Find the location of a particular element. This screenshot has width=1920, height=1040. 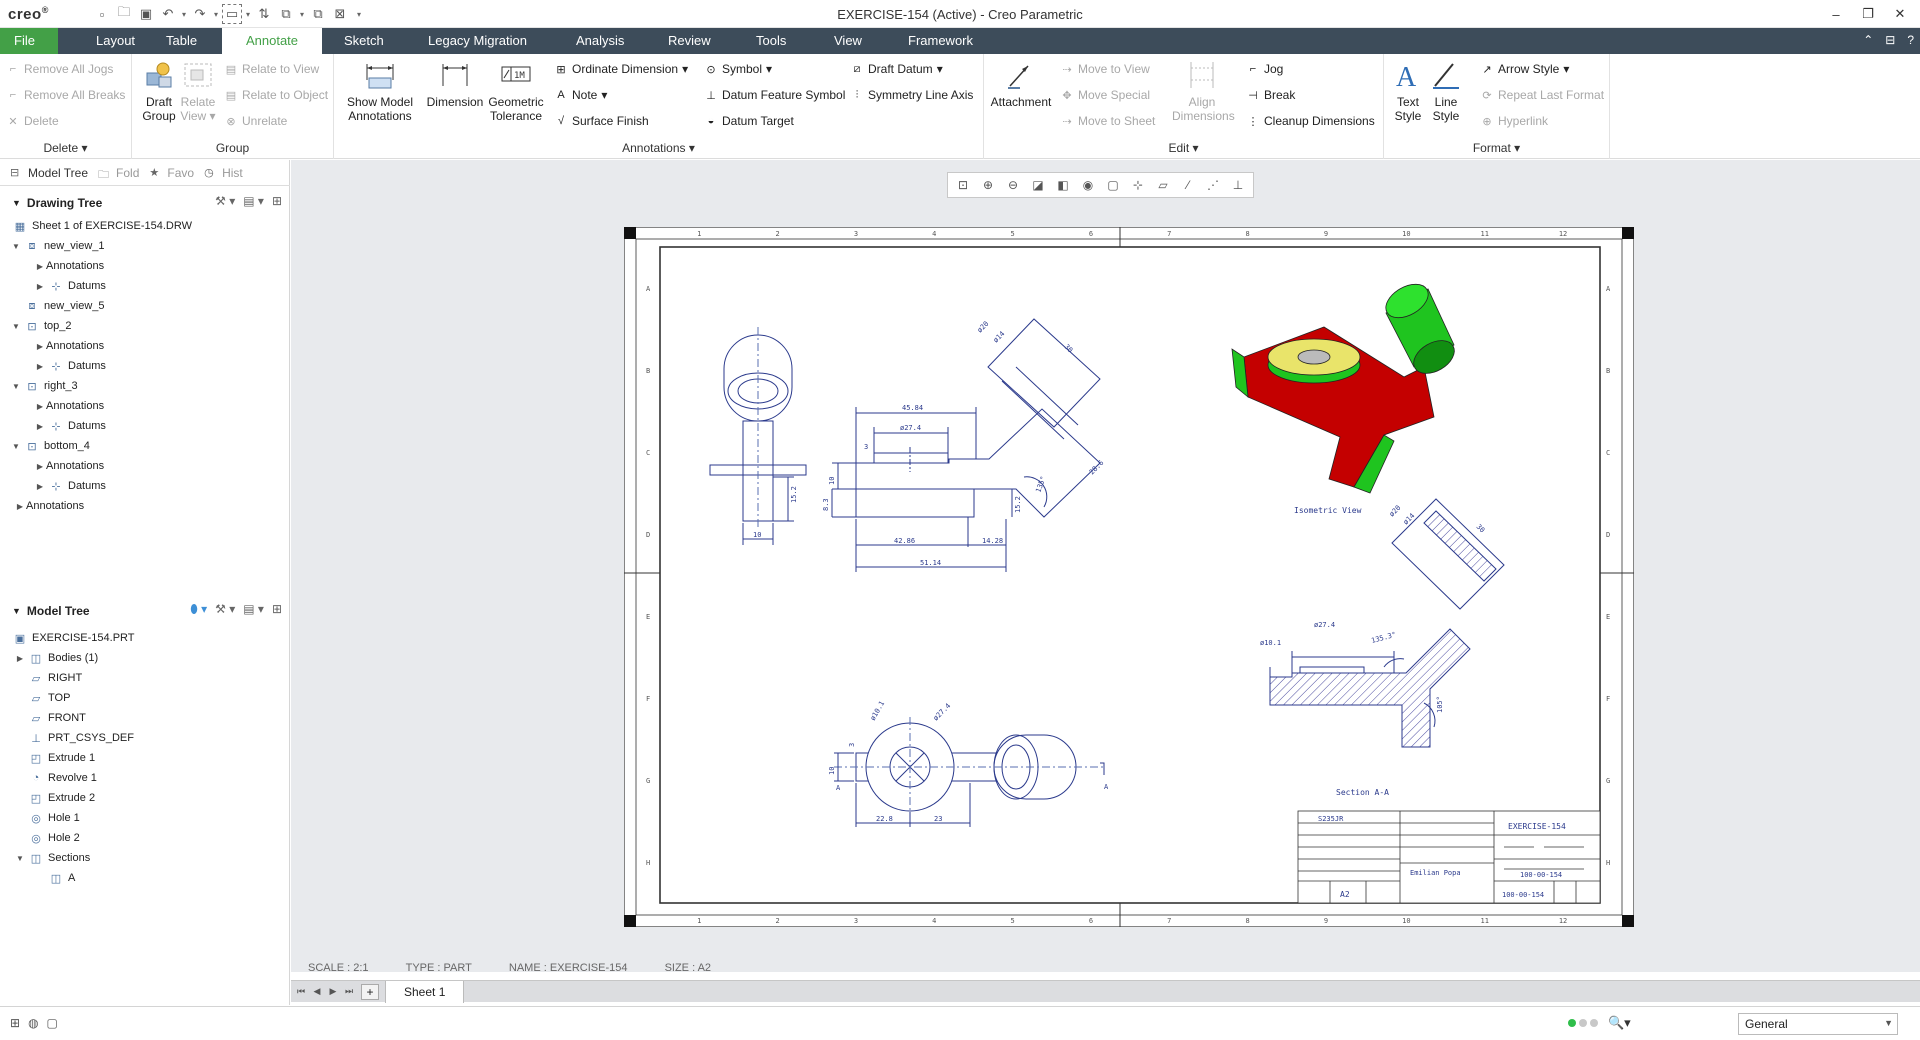

tree-item-feature: ◎ Hole 2 is located at coordinates (145, 838).